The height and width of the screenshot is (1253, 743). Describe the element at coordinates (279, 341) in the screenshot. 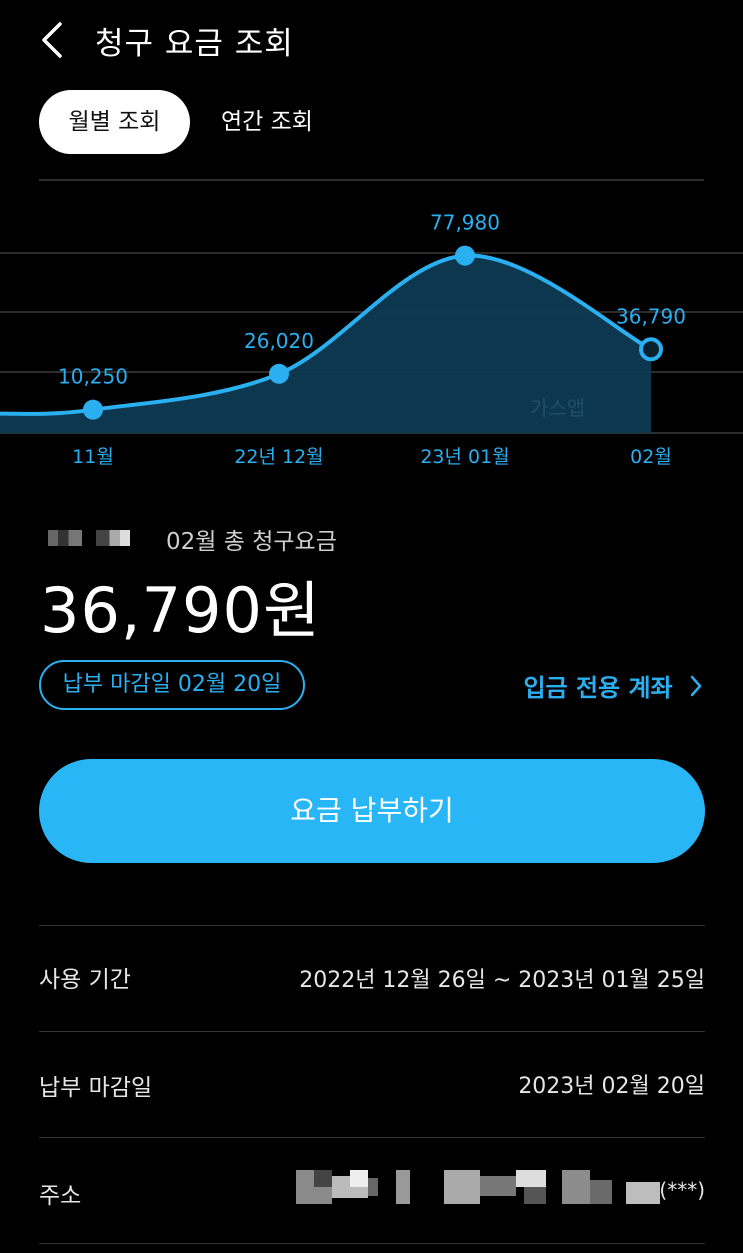

I see `chart-value-label: 26,020` at that location.